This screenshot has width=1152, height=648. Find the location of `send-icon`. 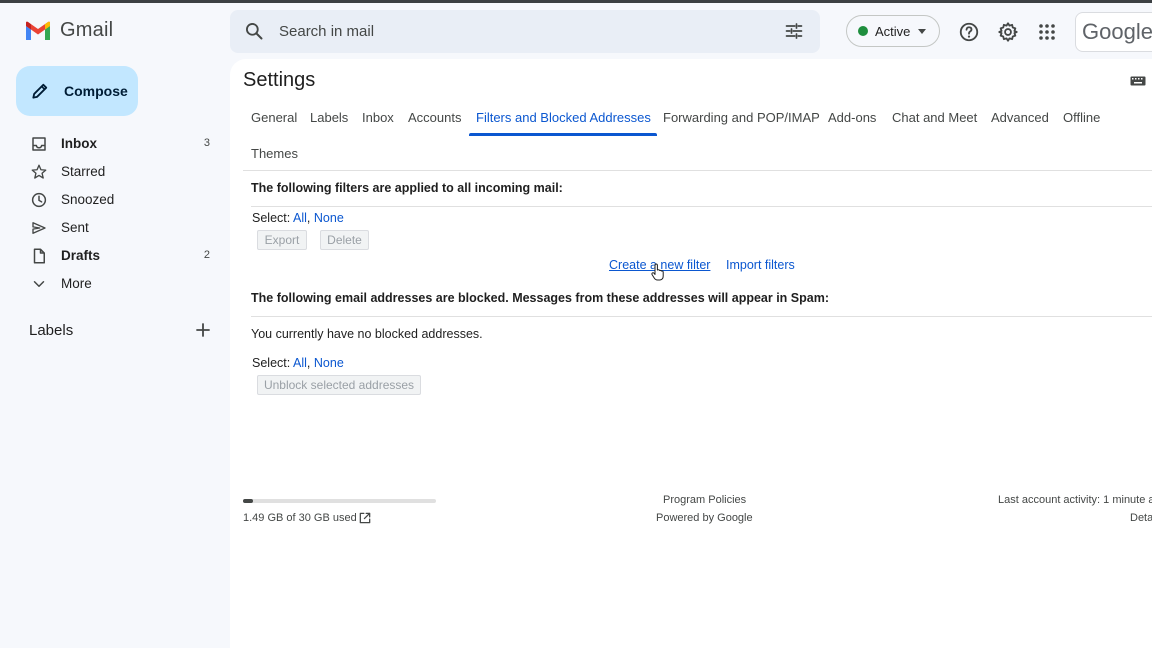

send-icon is located at coordinates (39, 228).